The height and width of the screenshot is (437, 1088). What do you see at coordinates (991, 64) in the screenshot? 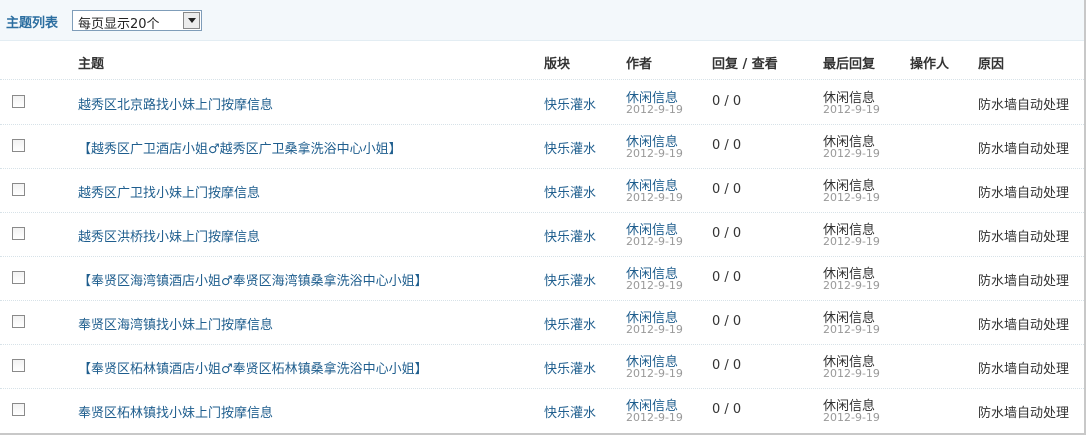
I see `column-header-reason: 原因` at bounding box center [991, 64].